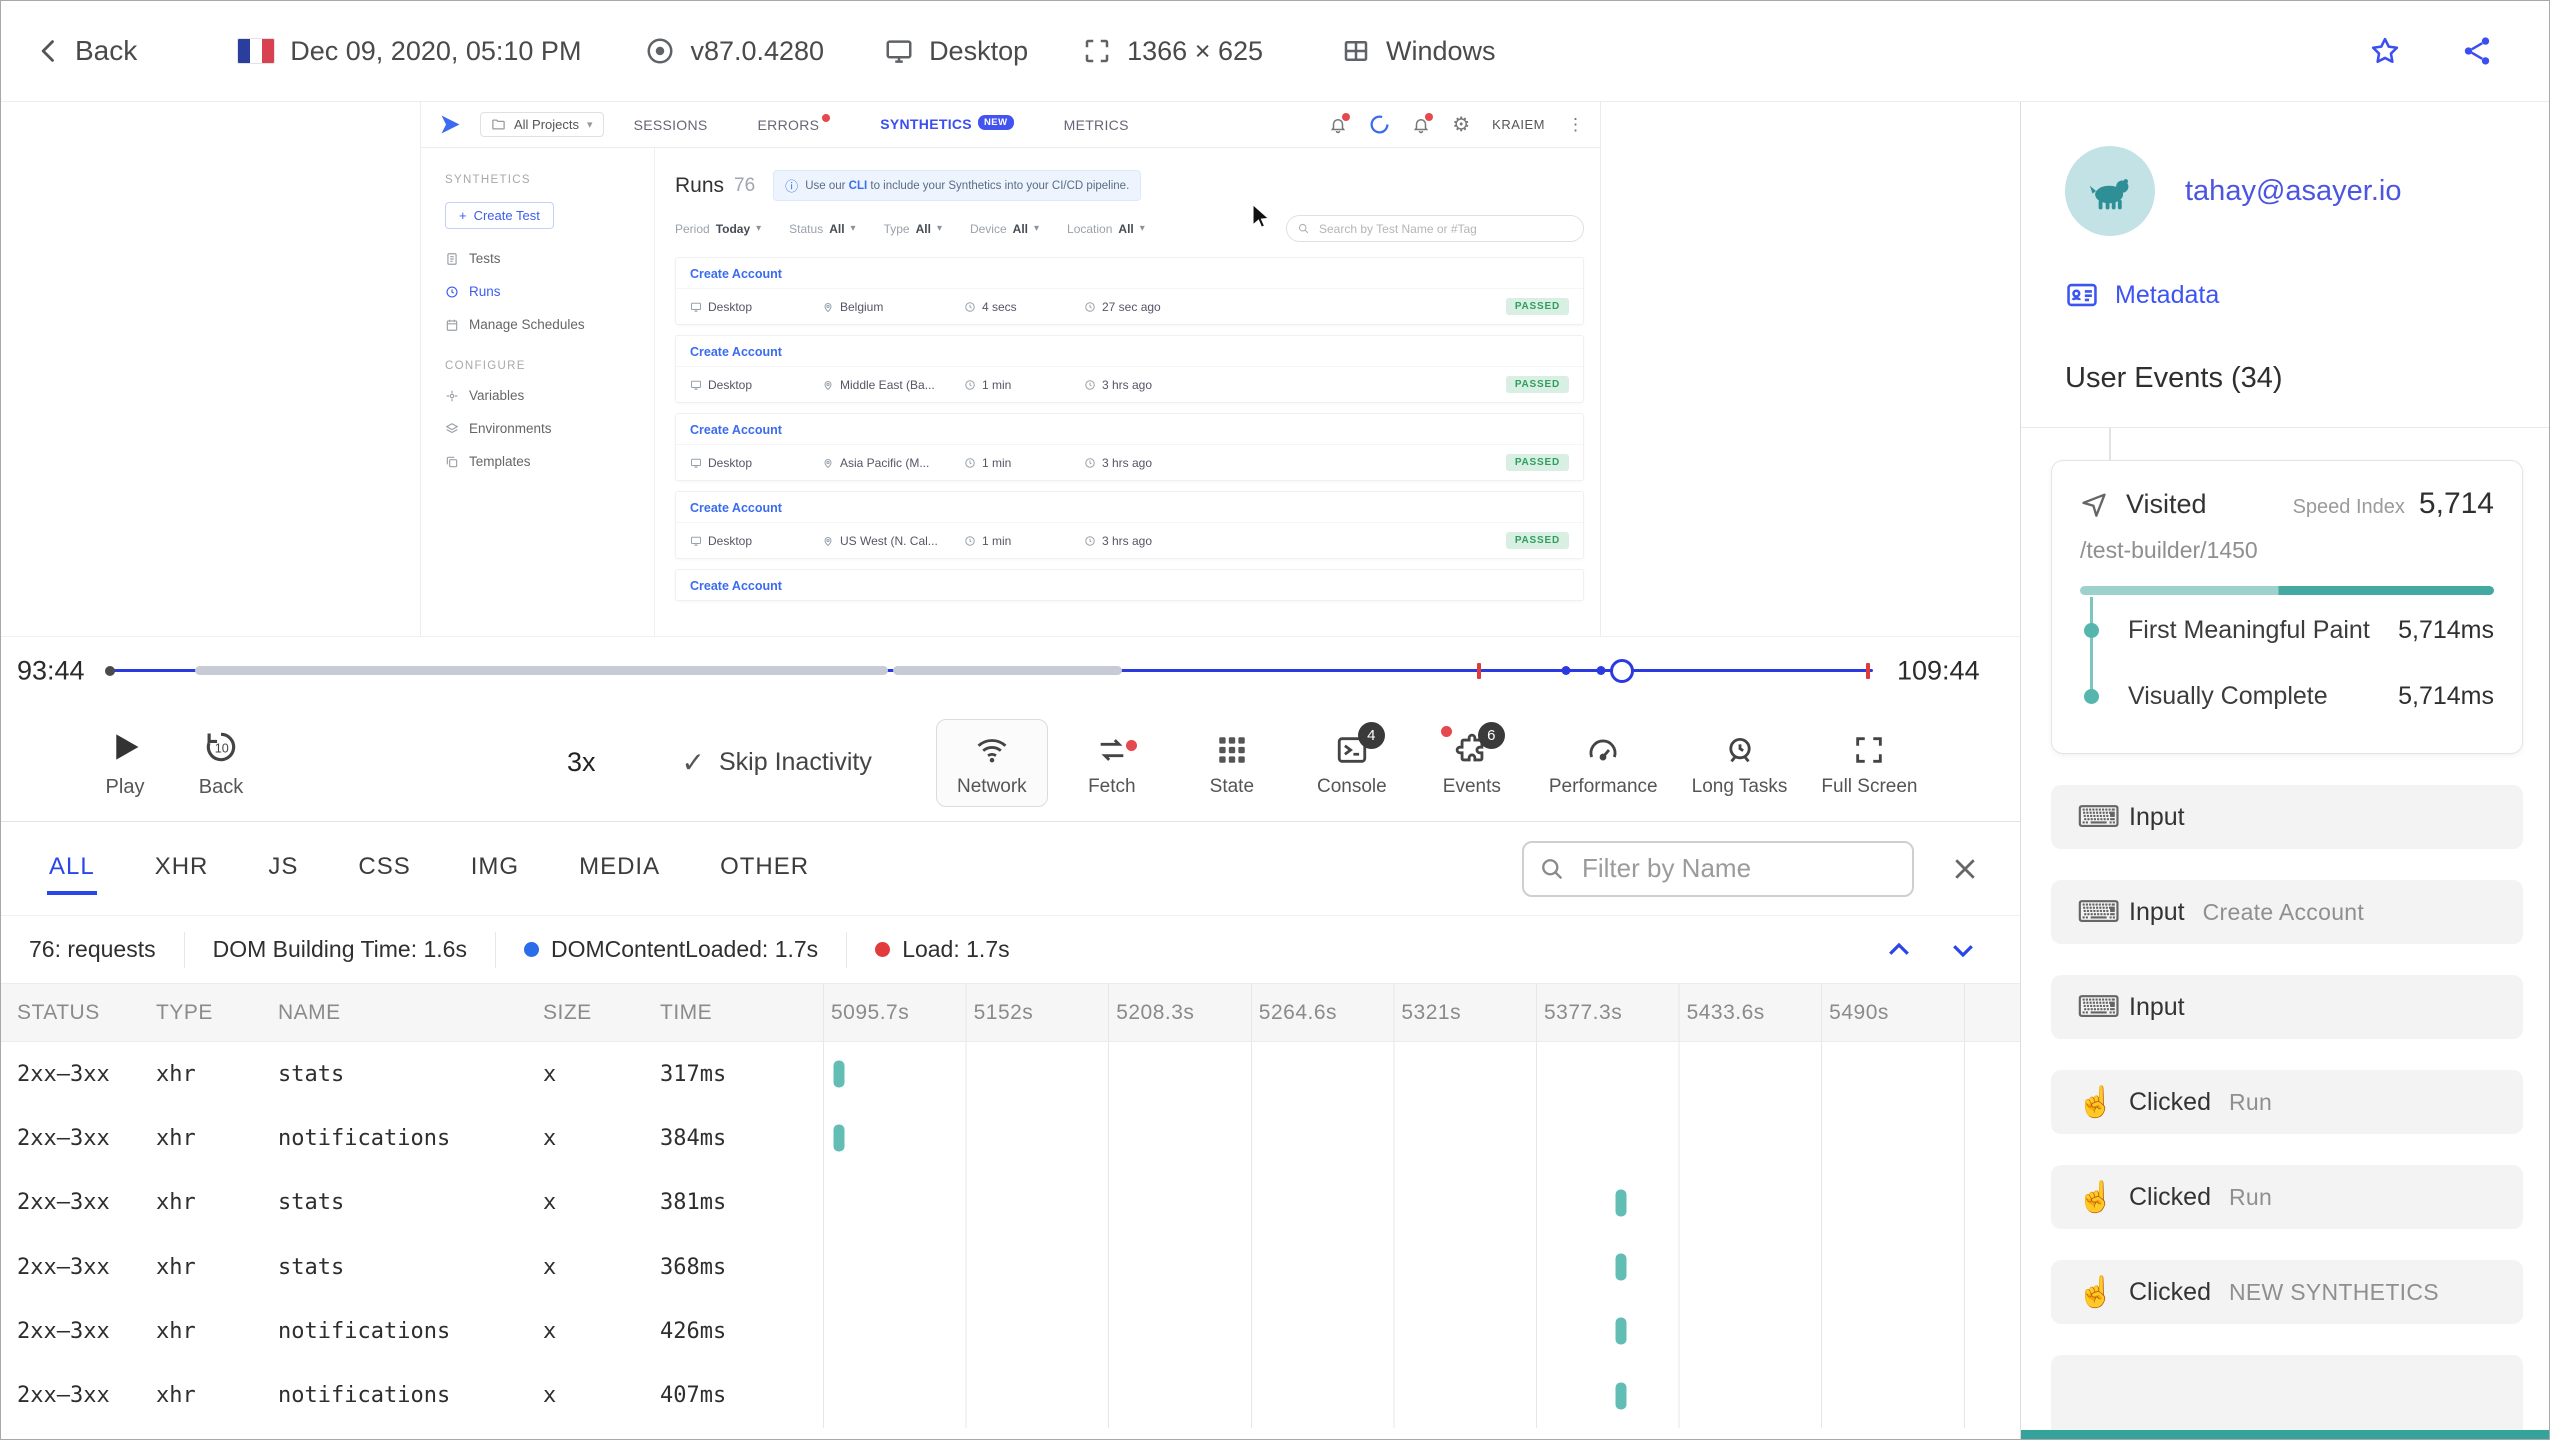 The image size is (2550, 1440). What do you see at coordinates (1010, 1267) in the screenshot?
I see `network-request-row: 2xx–3xx xhr stats x 368ms` at bounding box center [1010, 1267].